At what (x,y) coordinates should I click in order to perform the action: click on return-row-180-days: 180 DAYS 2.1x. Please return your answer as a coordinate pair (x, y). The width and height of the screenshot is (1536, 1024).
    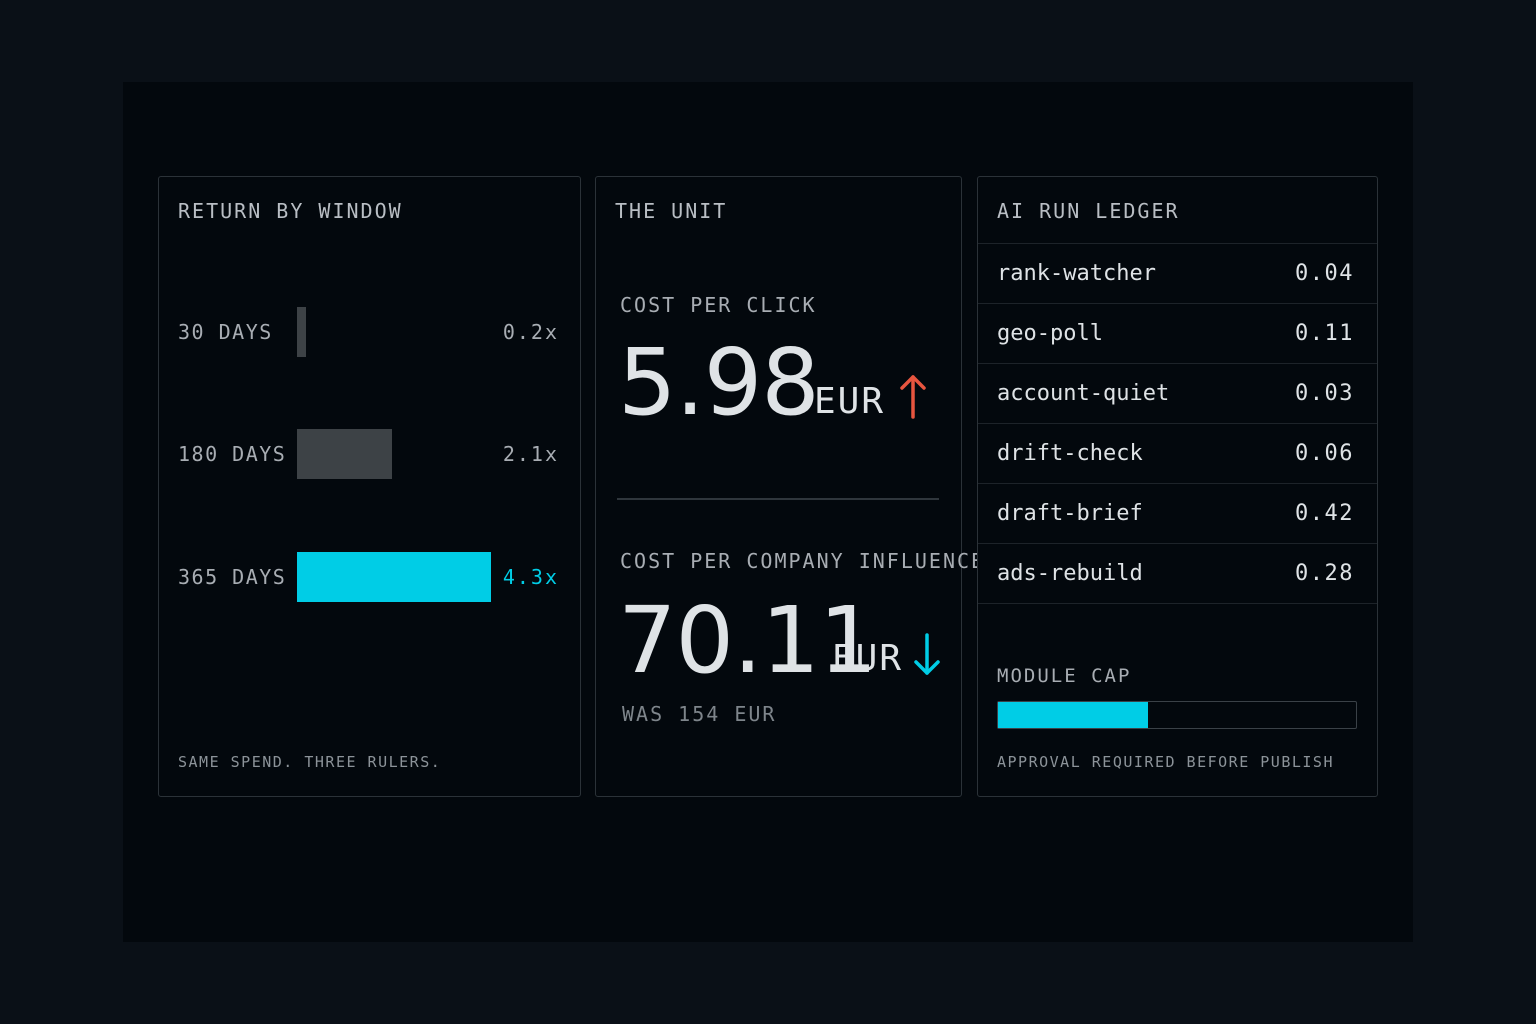
    Looking at the image, I should click on (369, 454).